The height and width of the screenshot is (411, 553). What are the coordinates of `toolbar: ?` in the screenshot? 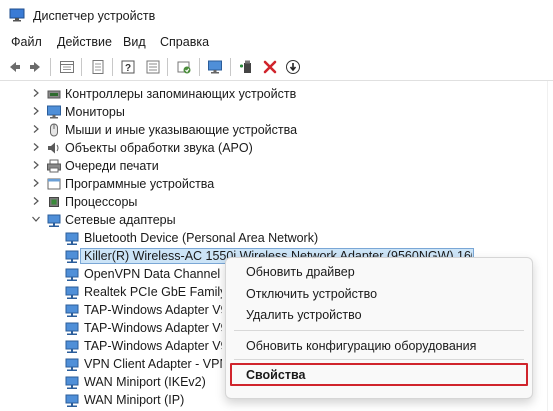 It's located at (276, 67).